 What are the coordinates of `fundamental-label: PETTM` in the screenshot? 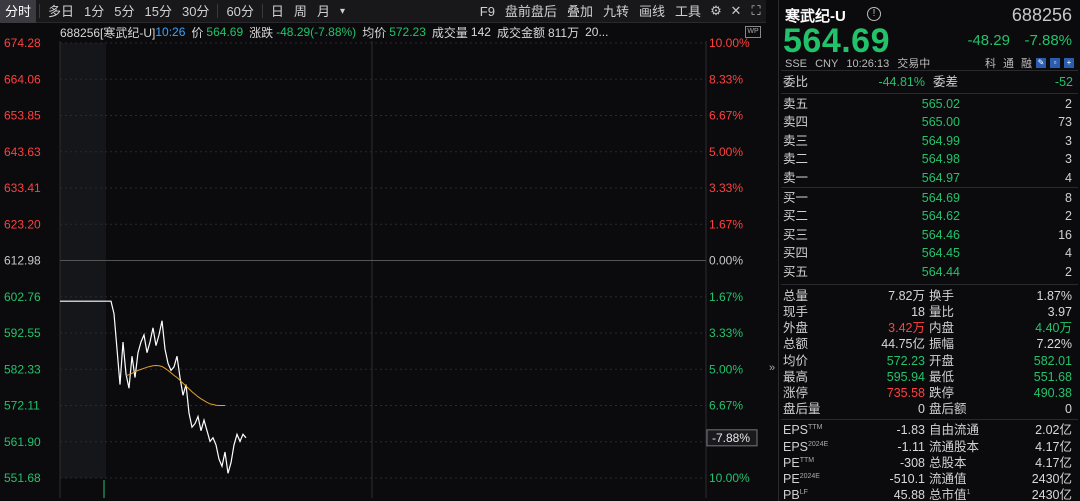 It's located at (798, 463).